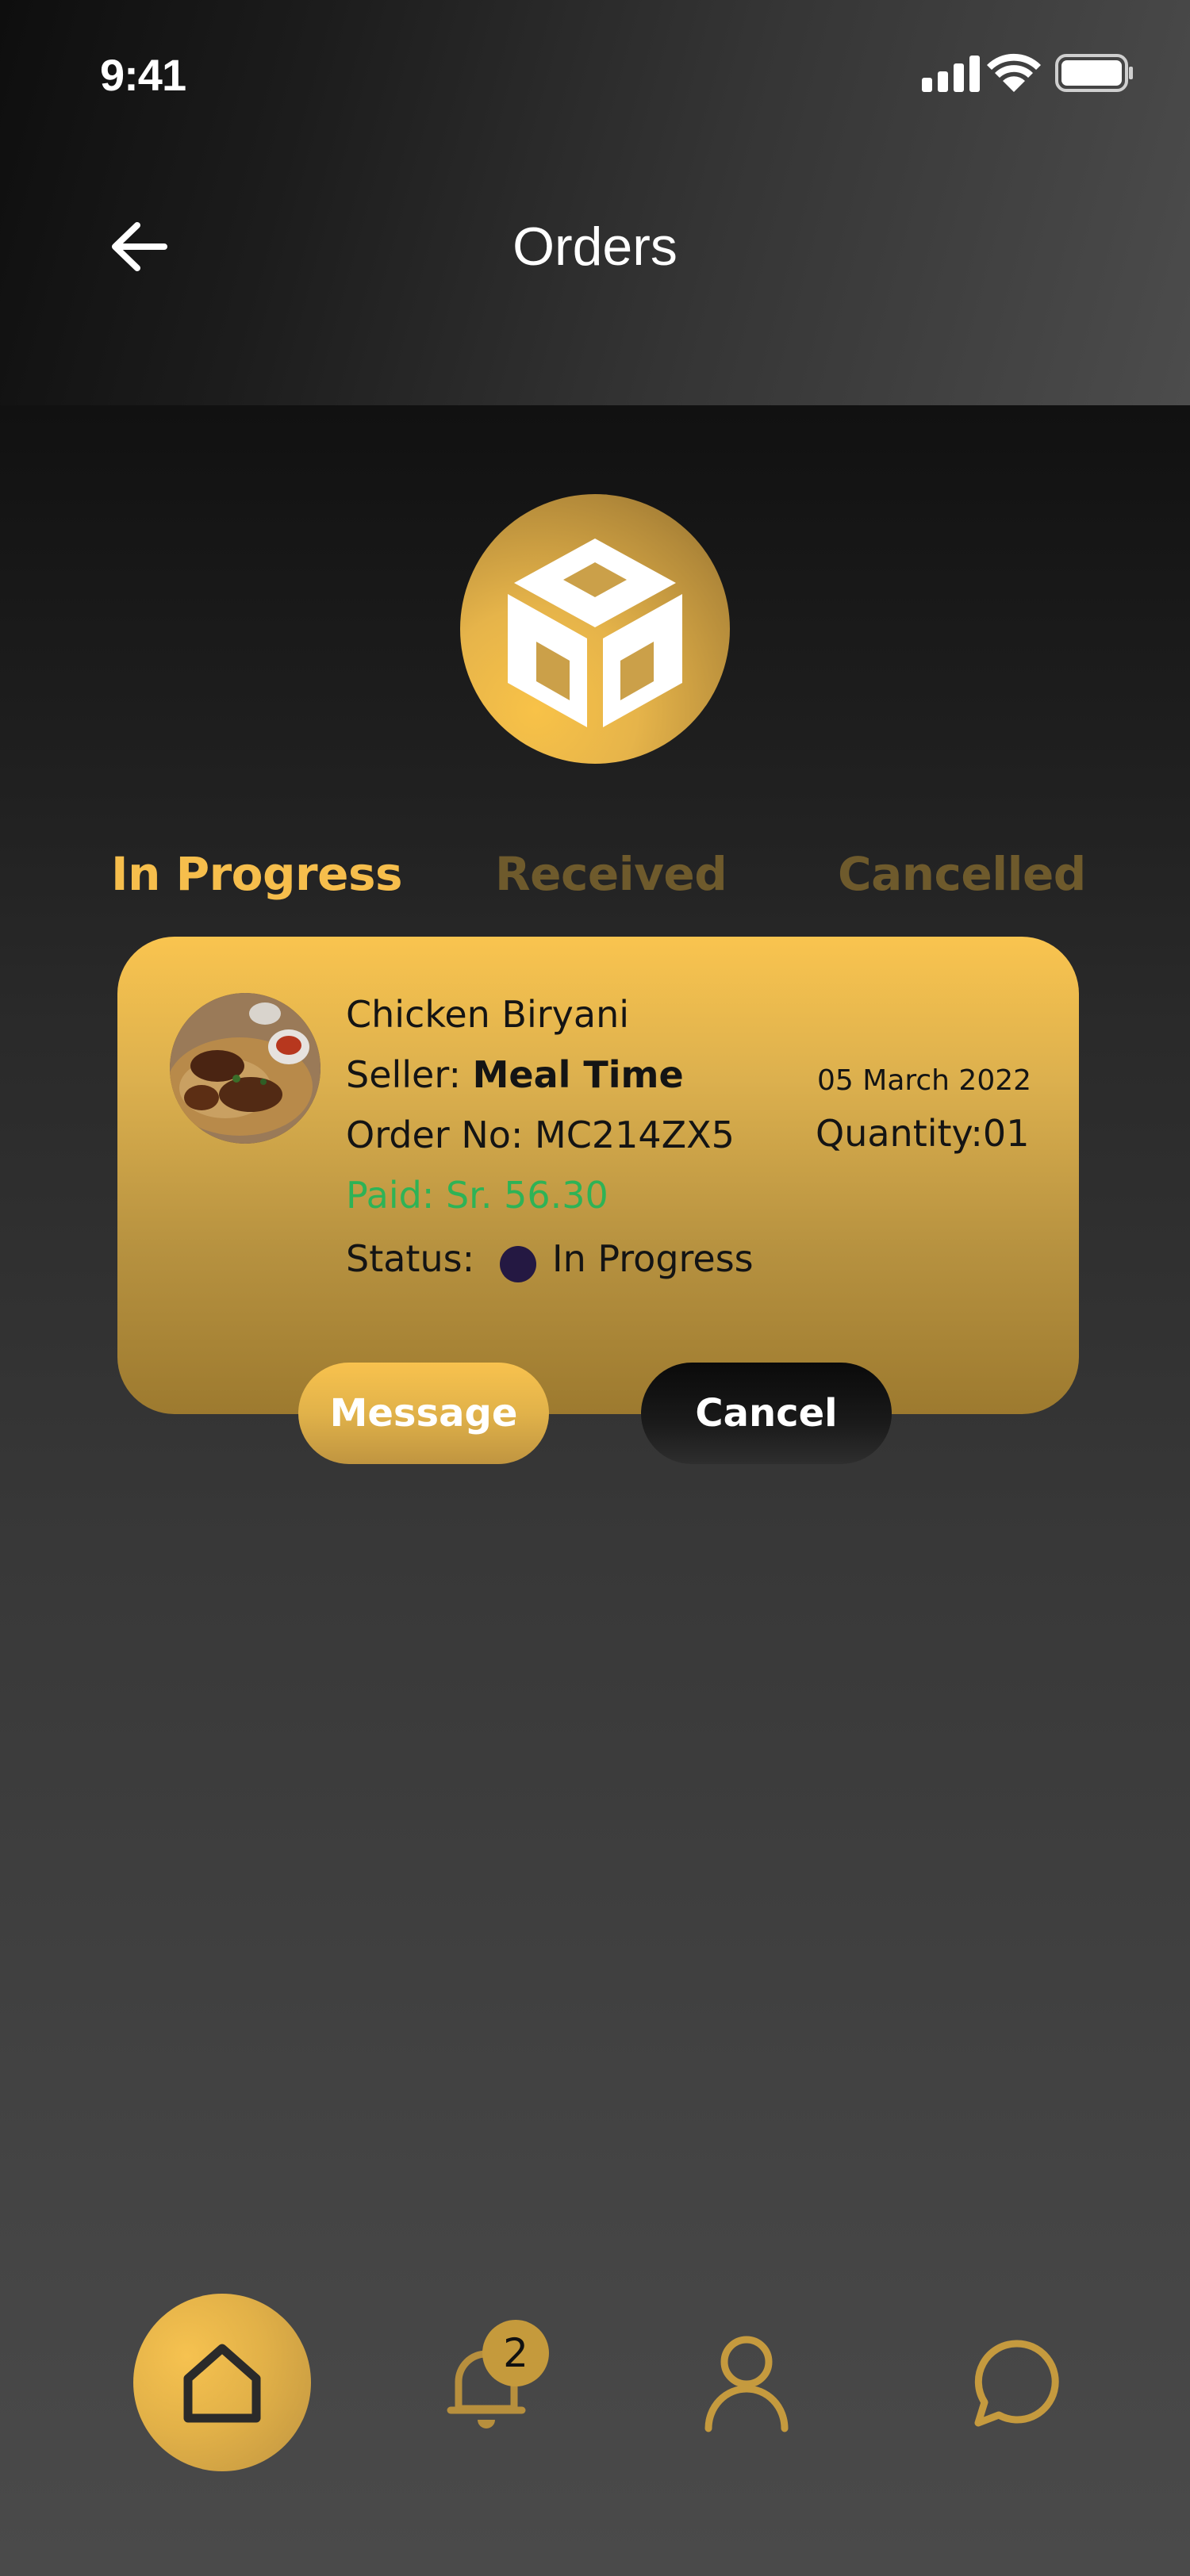 The width and height of the screenshot is (1190, 2576). I want to click on item-name: Chicken Biryani, so click(488, 1014).